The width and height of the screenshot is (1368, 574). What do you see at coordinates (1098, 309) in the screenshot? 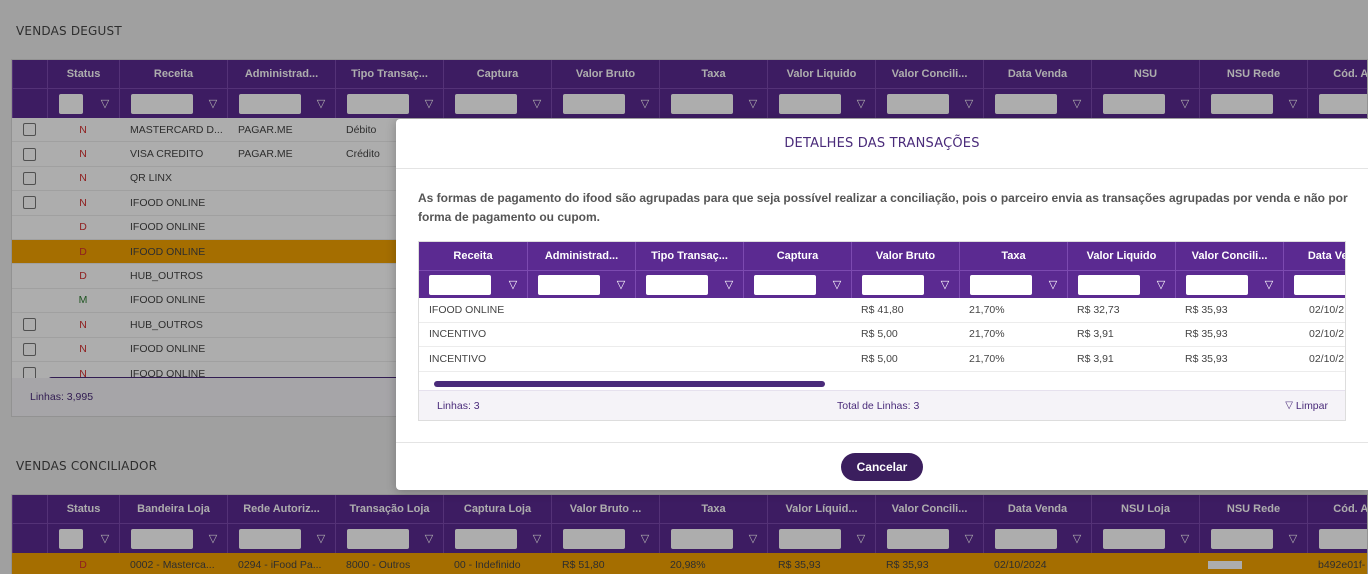
I see `data-cell: R$ 32,73` at bounding box center [1098, 309].